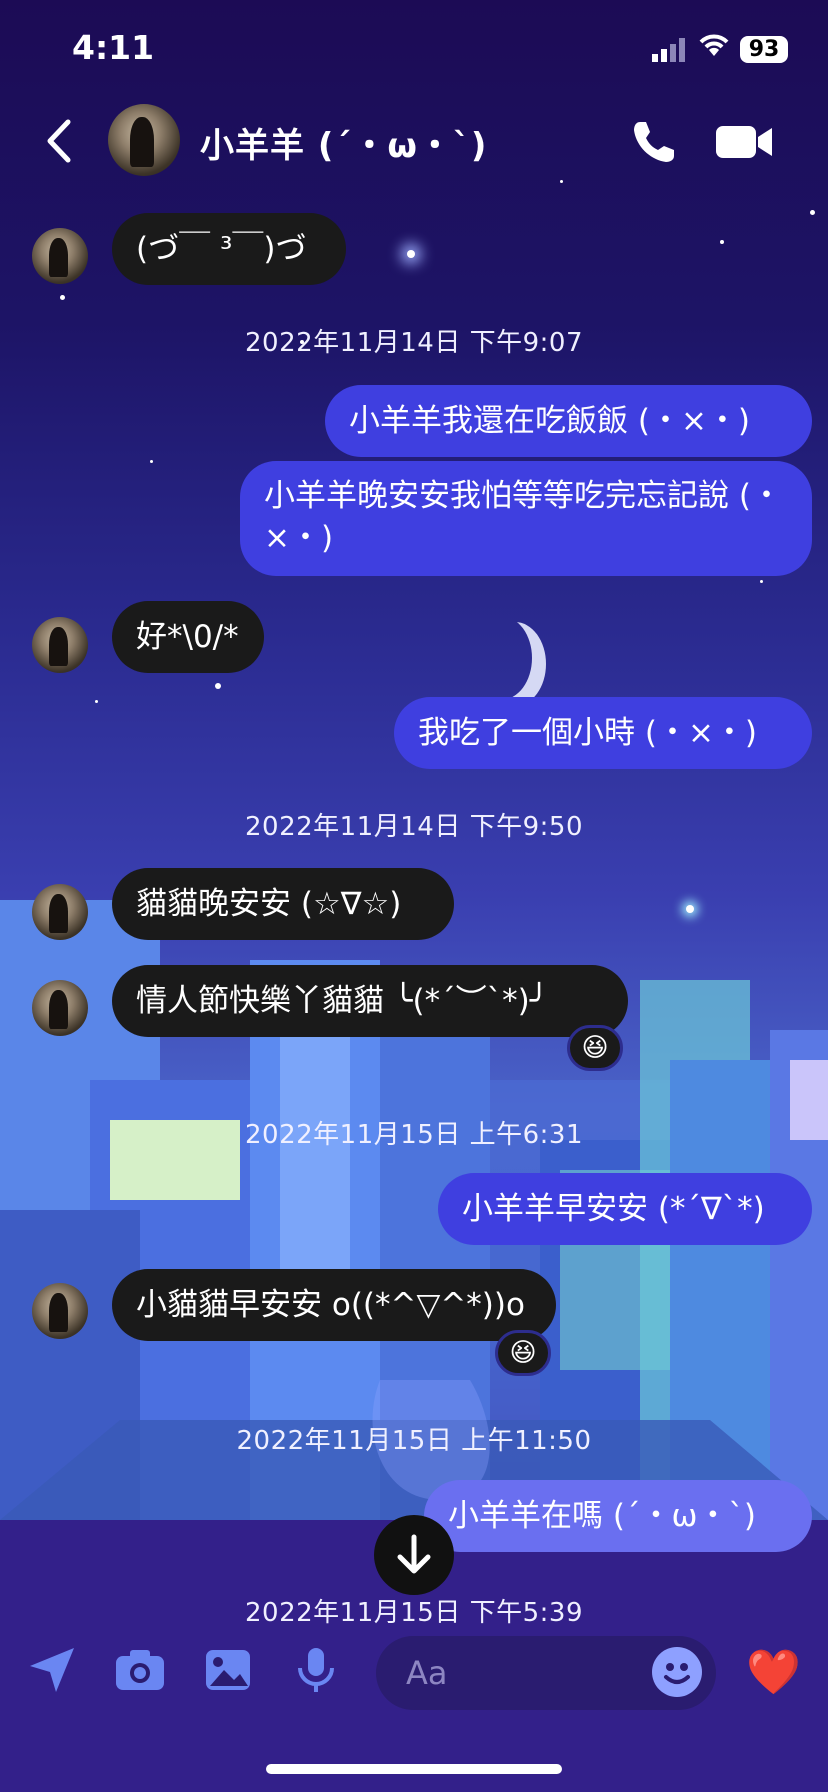 This screenshot has height=1792, width=828. I want to click on message-outgoing: 小羊羊我還在吃飯飯 (・×・), so click(568, 421).